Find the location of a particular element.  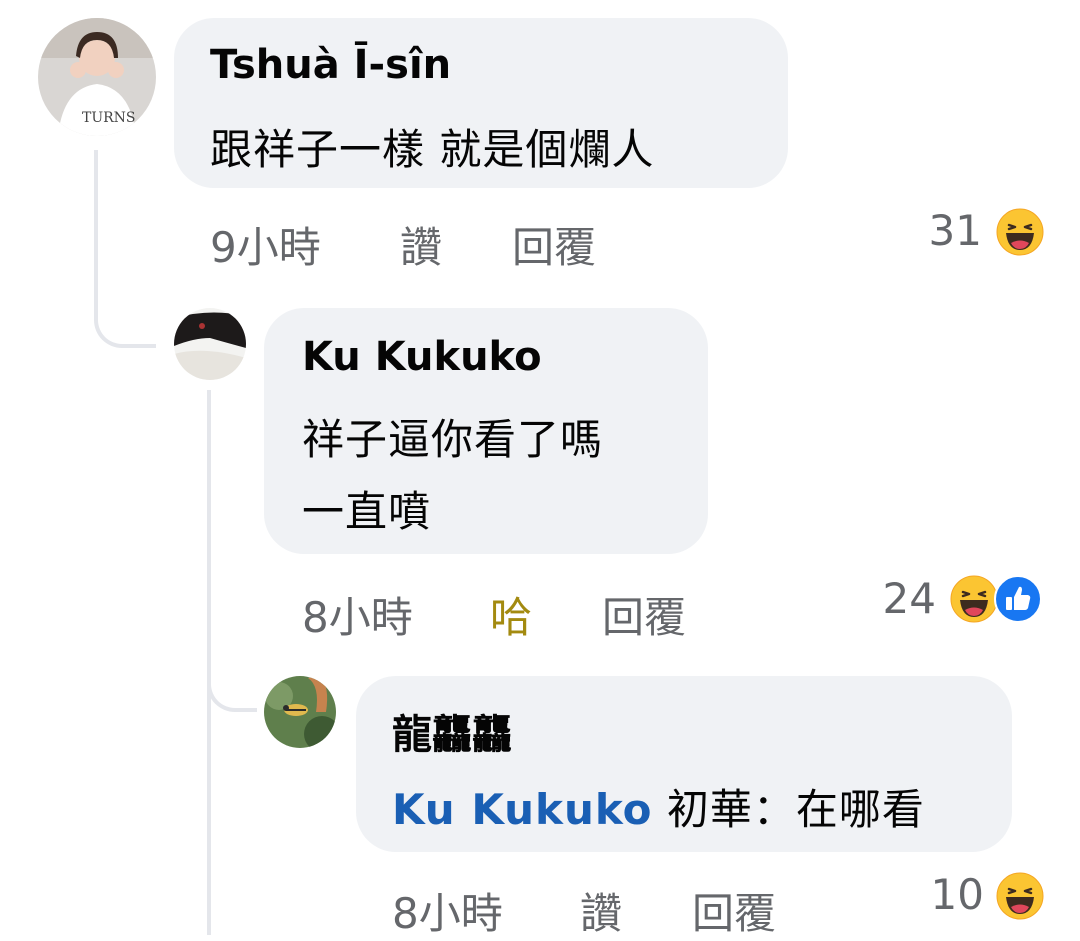

reaction-button-haha: 哈 is located at coordinates (511, 614).